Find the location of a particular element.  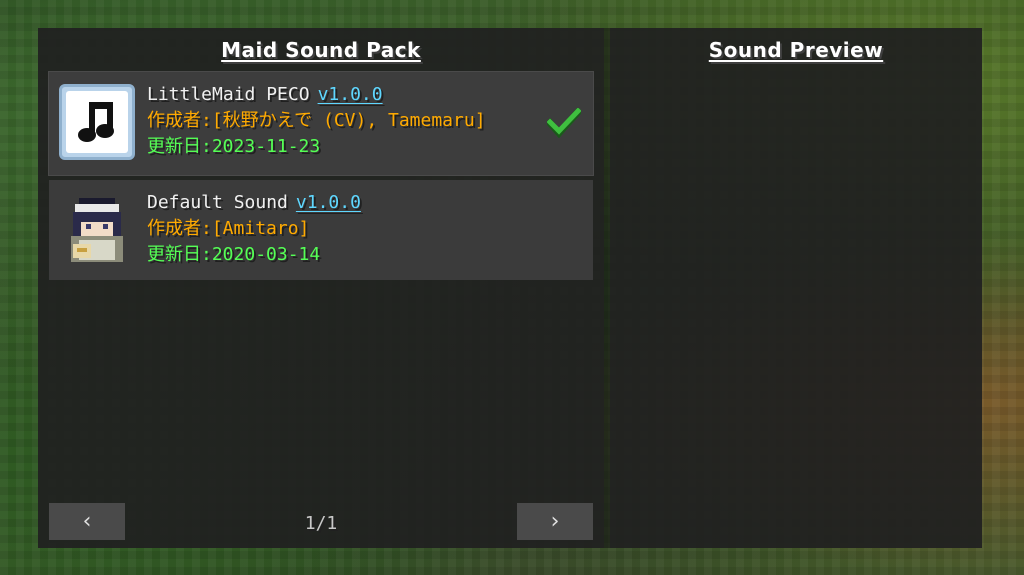

pack-date-line: 更新日:2020-03-14 is located at coordinates (254, 255).